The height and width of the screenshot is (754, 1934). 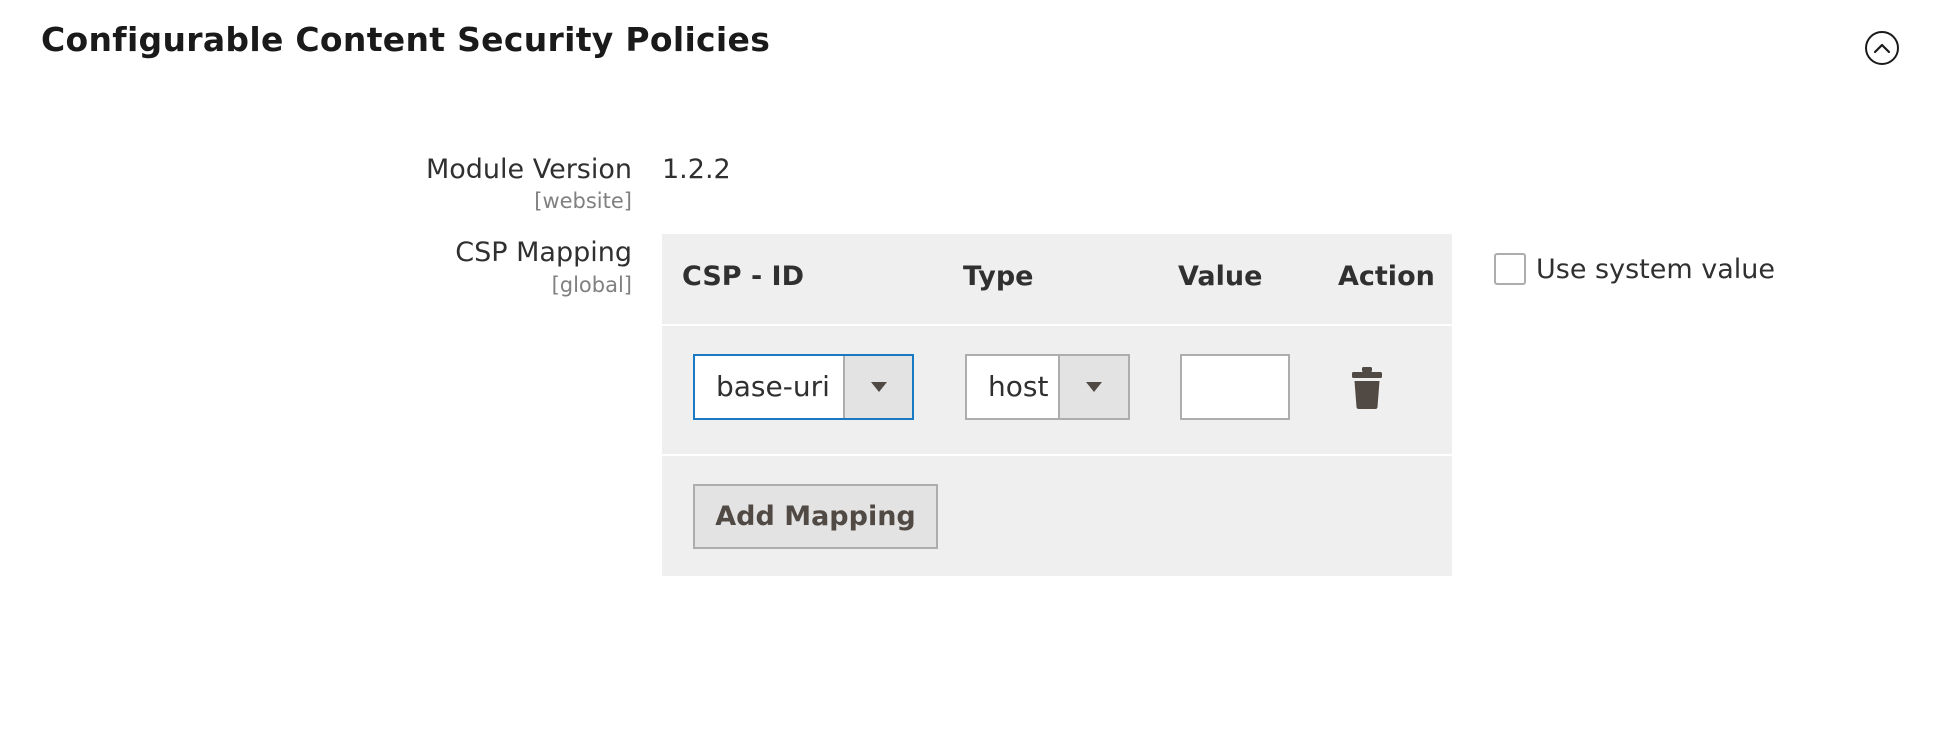 I want to click on csp-mapping-label: CSP Mapping, so click(x=543, y=252).